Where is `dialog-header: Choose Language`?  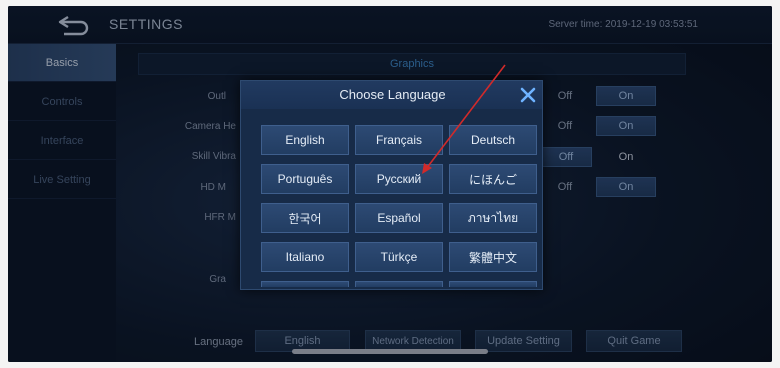 dialog-header: Choose Language is located at coordinates (391, 95).